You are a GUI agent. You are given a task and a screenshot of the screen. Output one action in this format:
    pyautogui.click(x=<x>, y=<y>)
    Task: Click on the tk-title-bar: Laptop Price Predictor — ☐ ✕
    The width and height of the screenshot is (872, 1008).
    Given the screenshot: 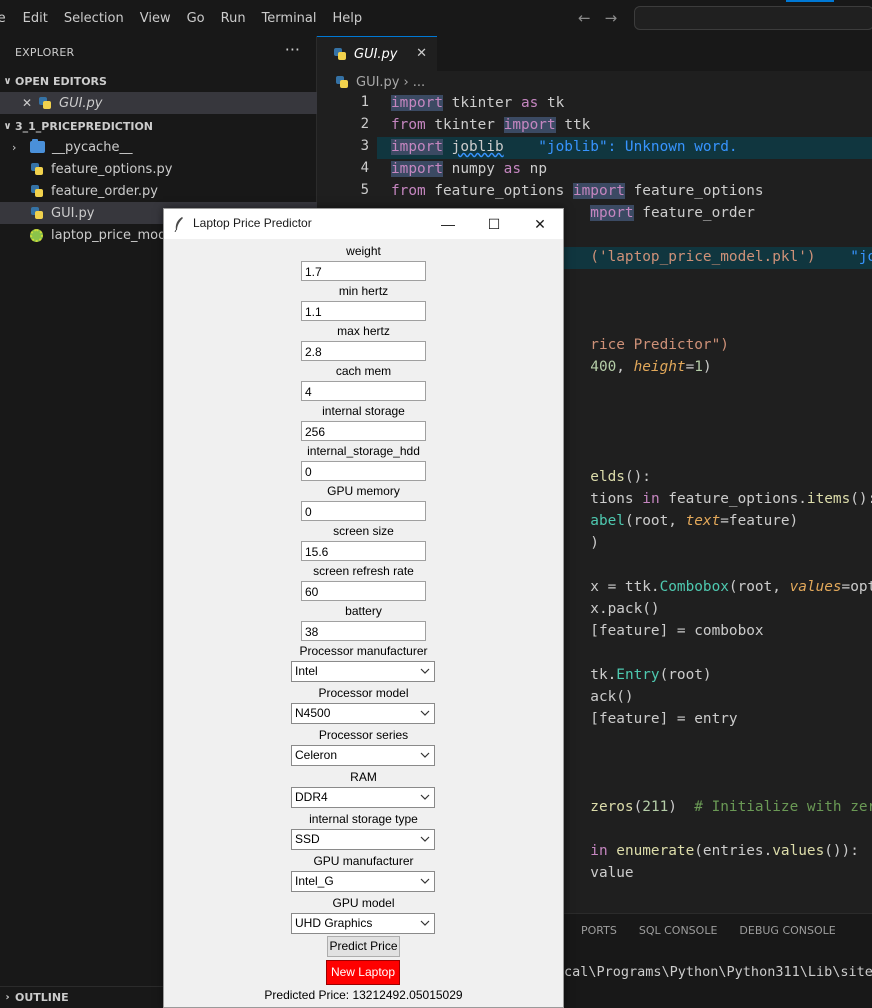 What is the action you would take?
    pyautogui.click(x=363, y=224)
    